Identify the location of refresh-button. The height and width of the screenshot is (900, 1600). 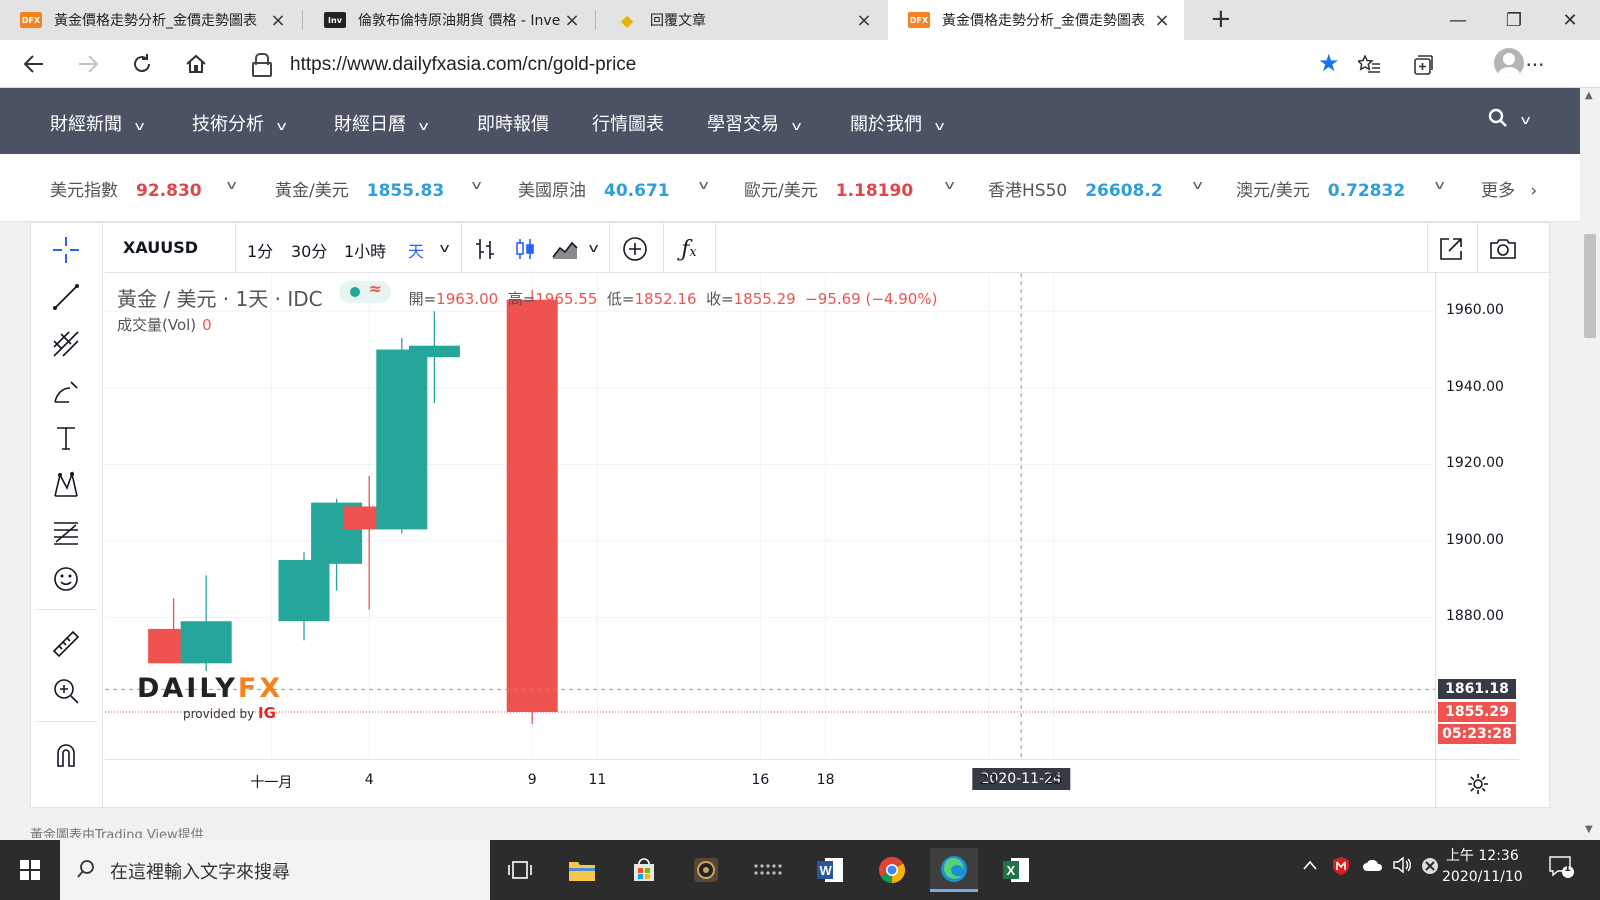
(142, 64).